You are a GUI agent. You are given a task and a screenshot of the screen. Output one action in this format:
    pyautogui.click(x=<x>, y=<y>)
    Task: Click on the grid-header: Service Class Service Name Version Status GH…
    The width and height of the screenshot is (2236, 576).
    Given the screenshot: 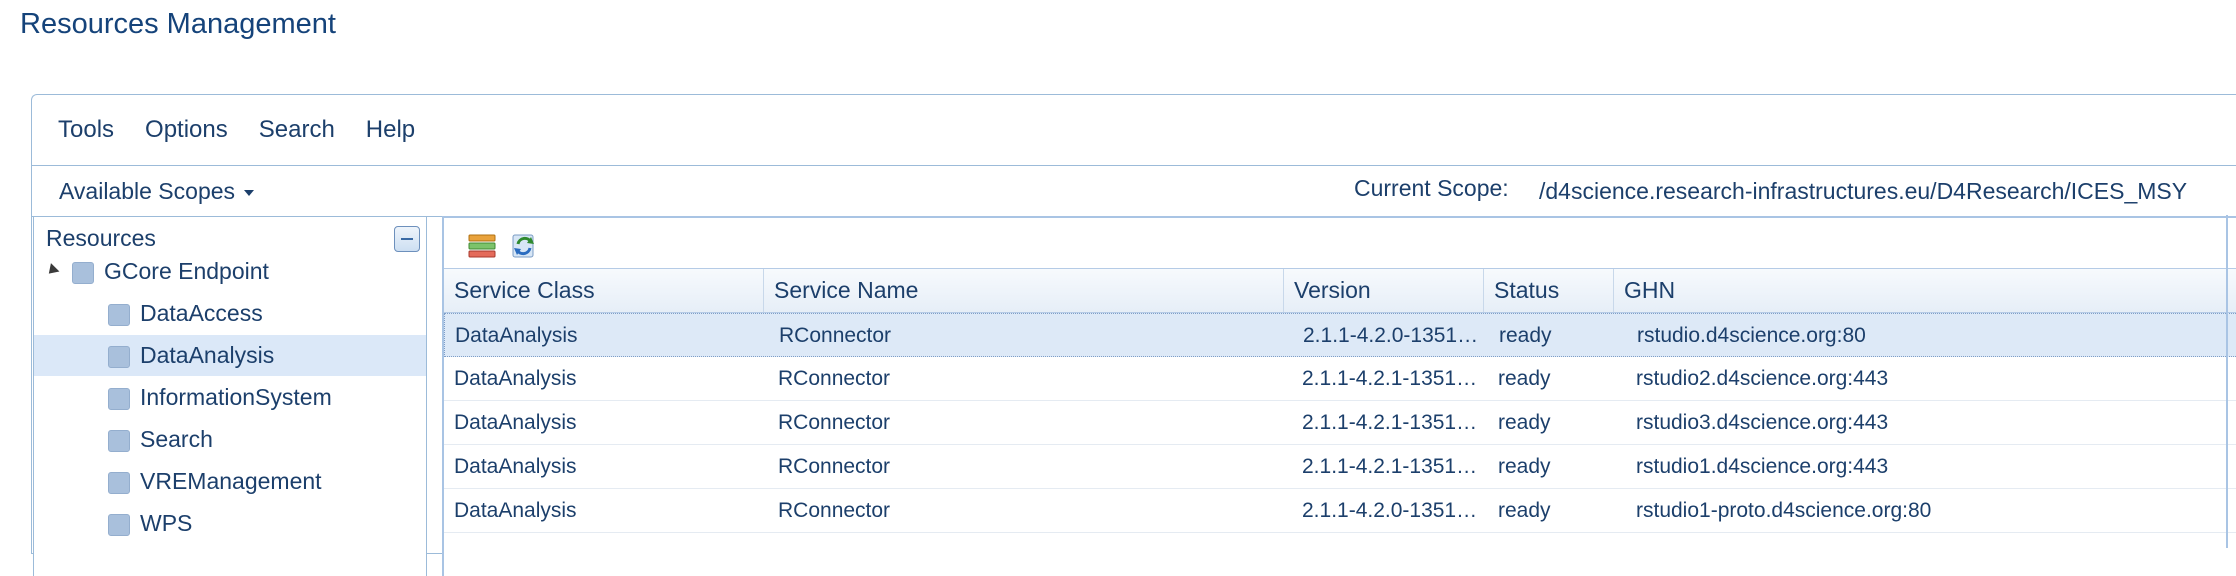 What is the action you would take?
    pyautogui.click(x=1340, y=291)
    